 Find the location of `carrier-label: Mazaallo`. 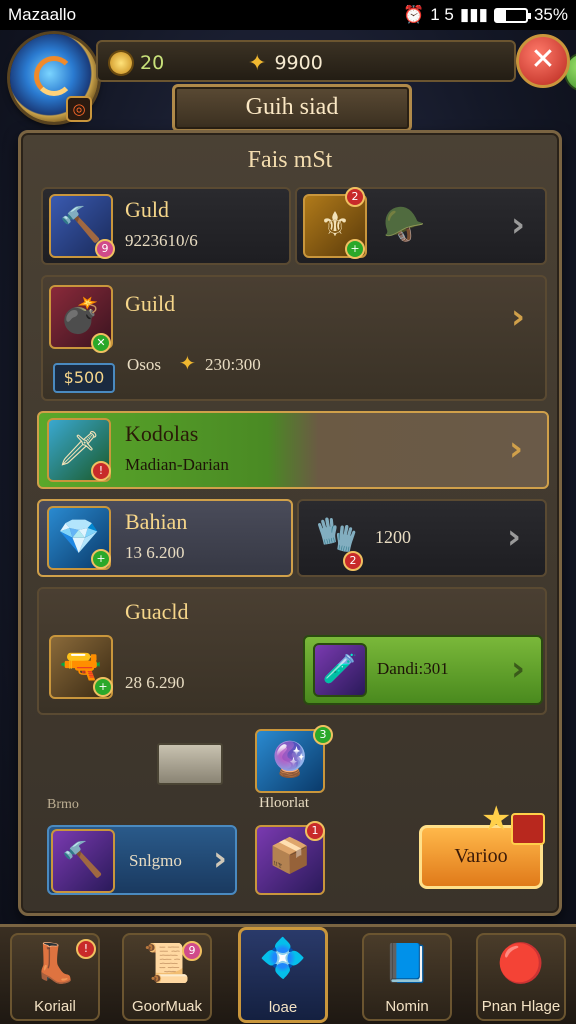

carrier-label: Mazaallo is located at coordinates (42, 14).